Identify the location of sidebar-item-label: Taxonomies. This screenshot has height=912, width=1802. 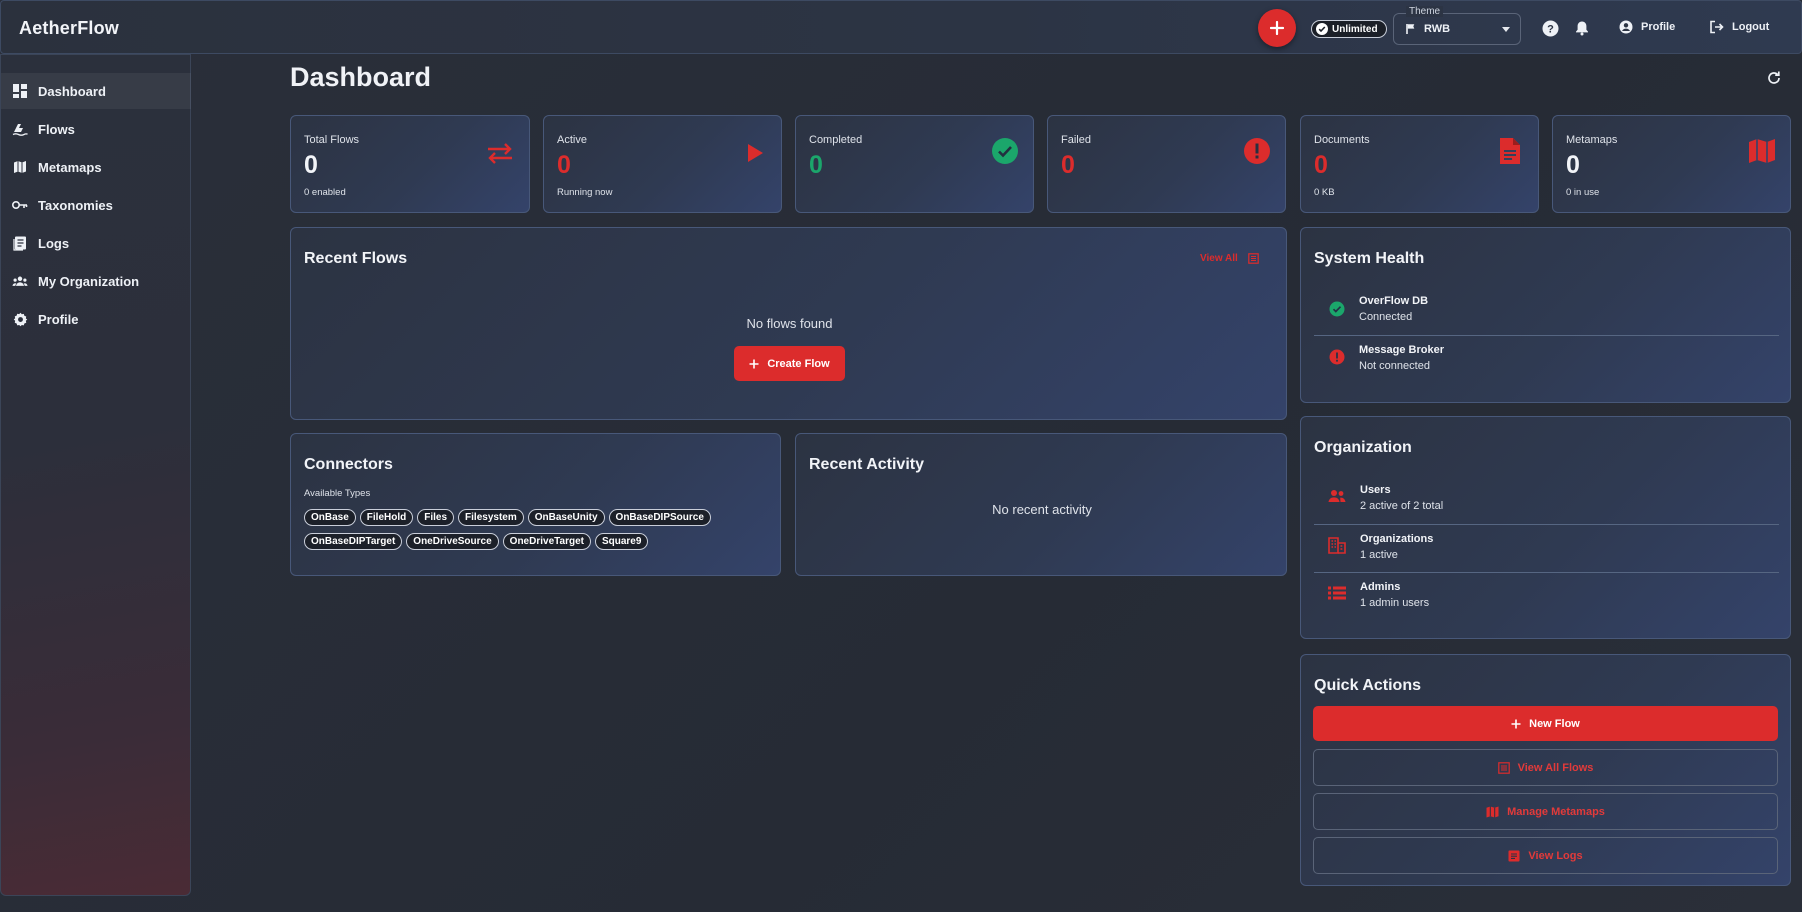
(75, 205).